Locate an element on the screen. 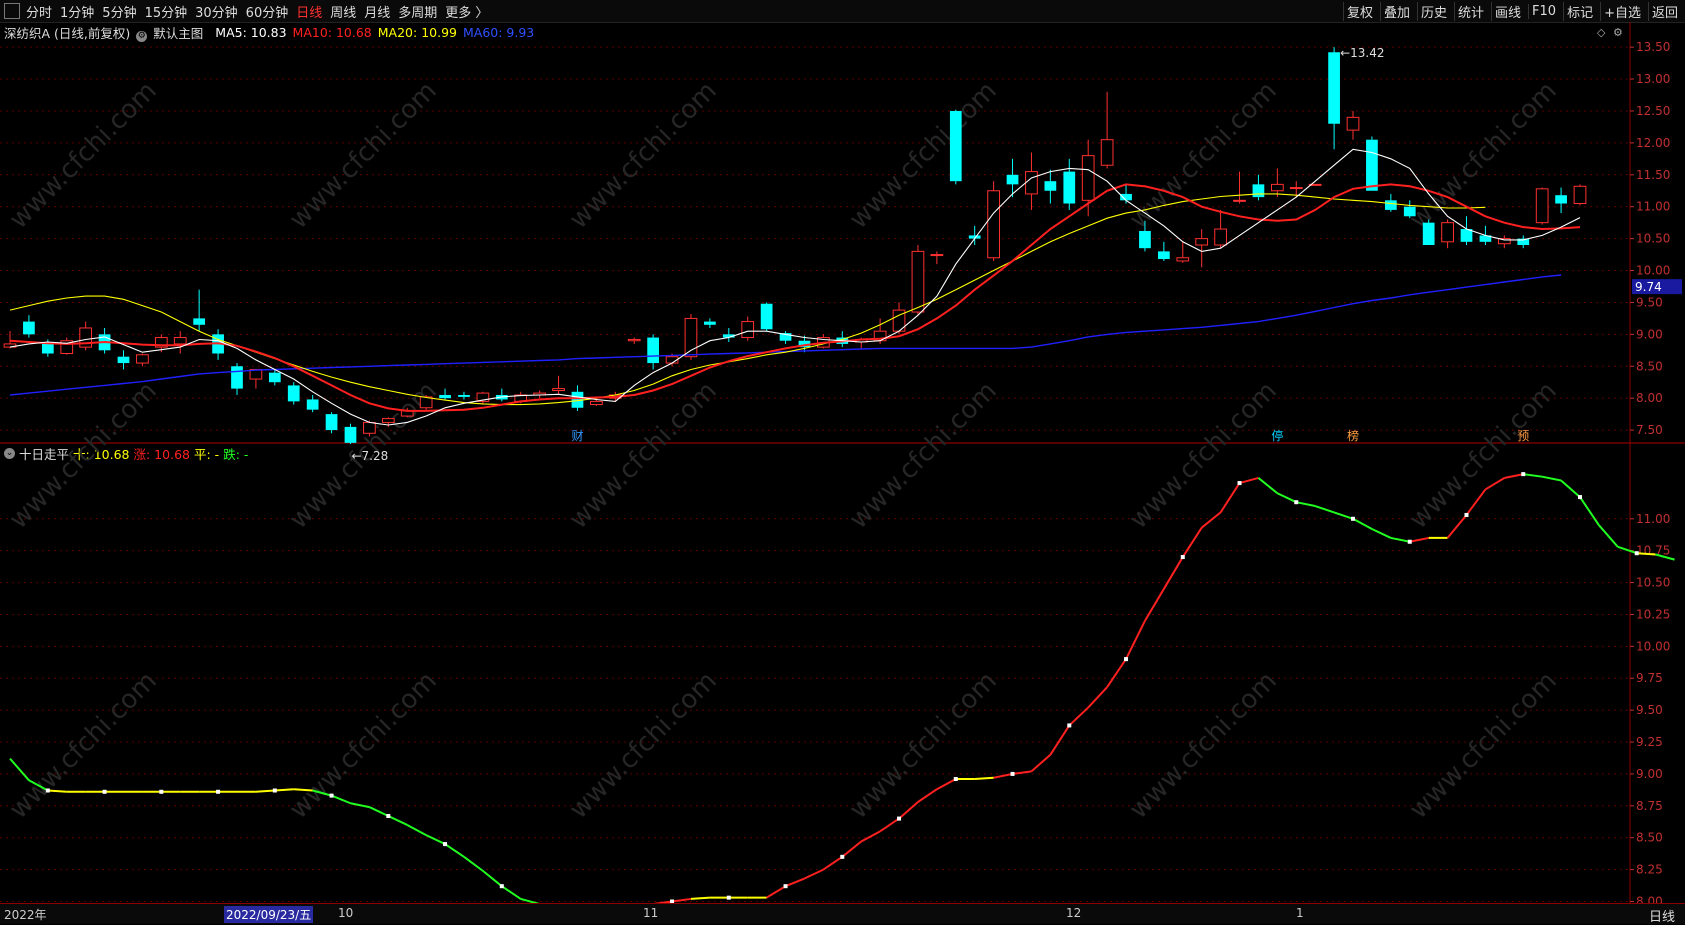 The width and height of the screenshot is (1685, 925). year-label: 2022年 is located at coordinates (25, 915).